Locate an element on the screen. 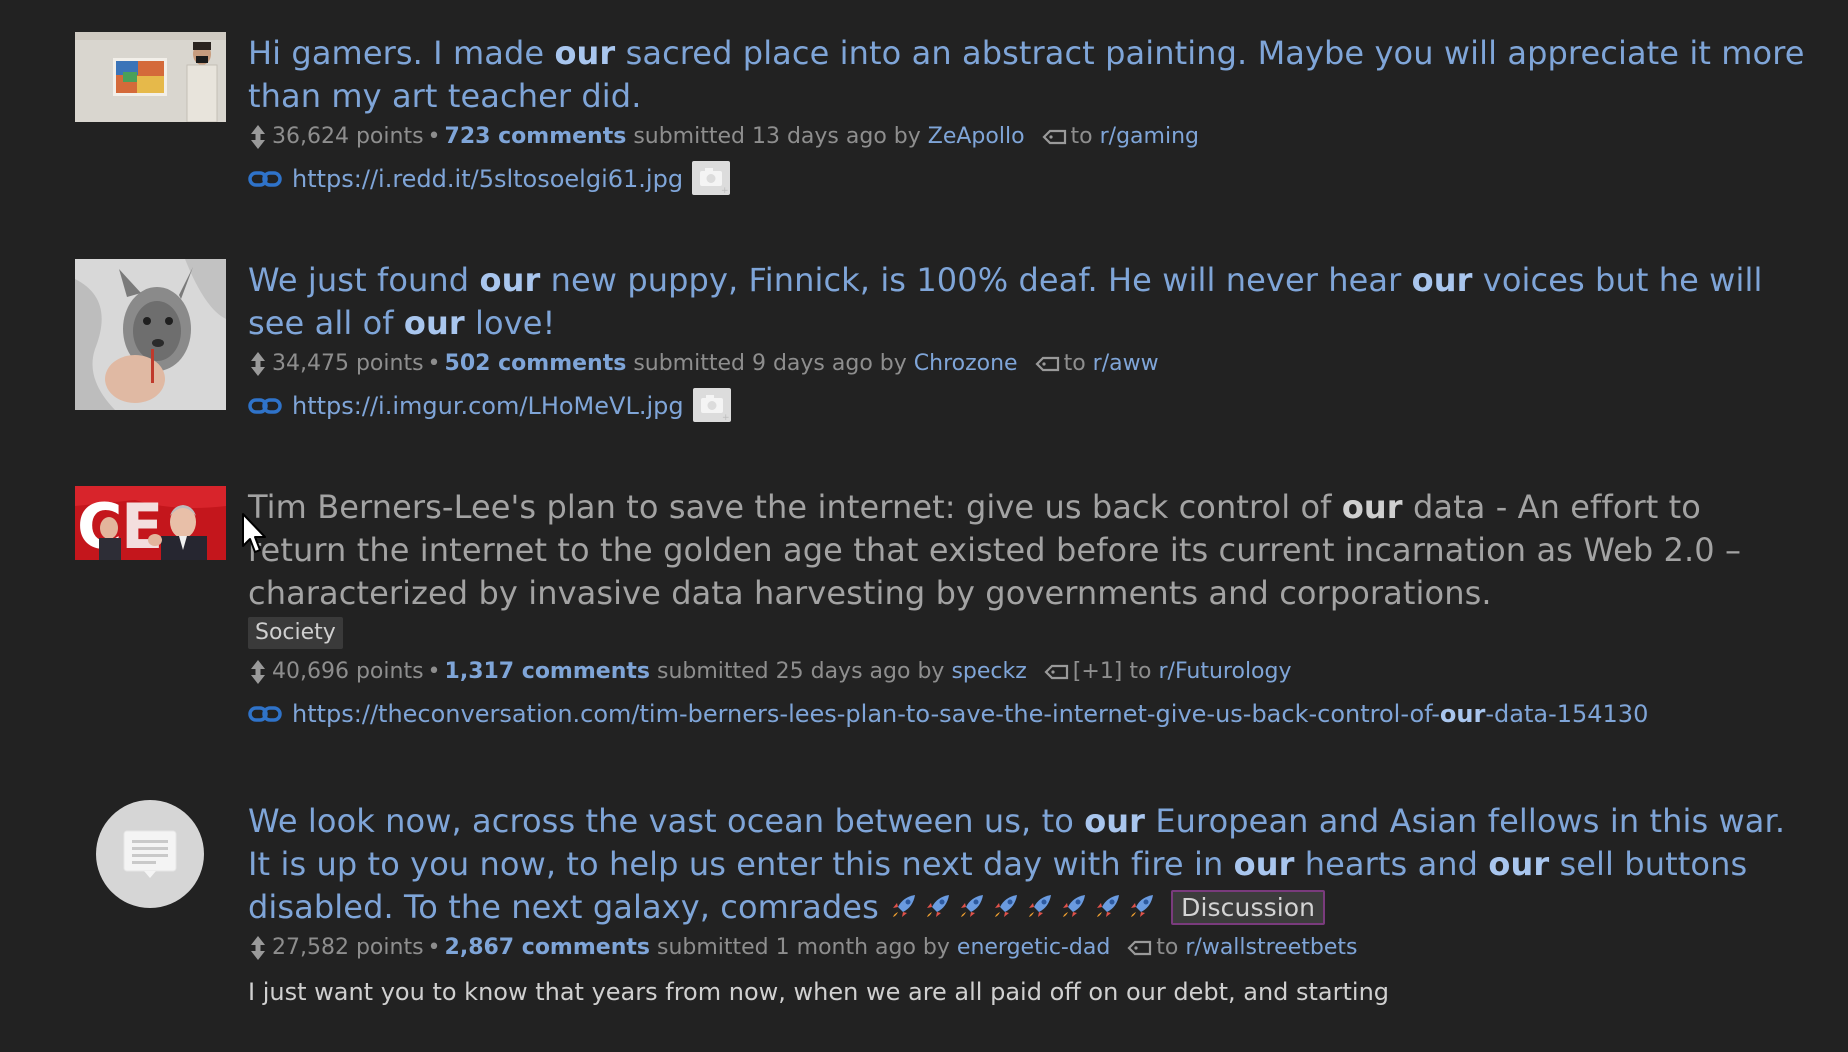 This screenshot has width=1848, height=1052. post-url: https://i.redd.it/5sltosoelgi61.jpg is located at coordinates (487, 179).